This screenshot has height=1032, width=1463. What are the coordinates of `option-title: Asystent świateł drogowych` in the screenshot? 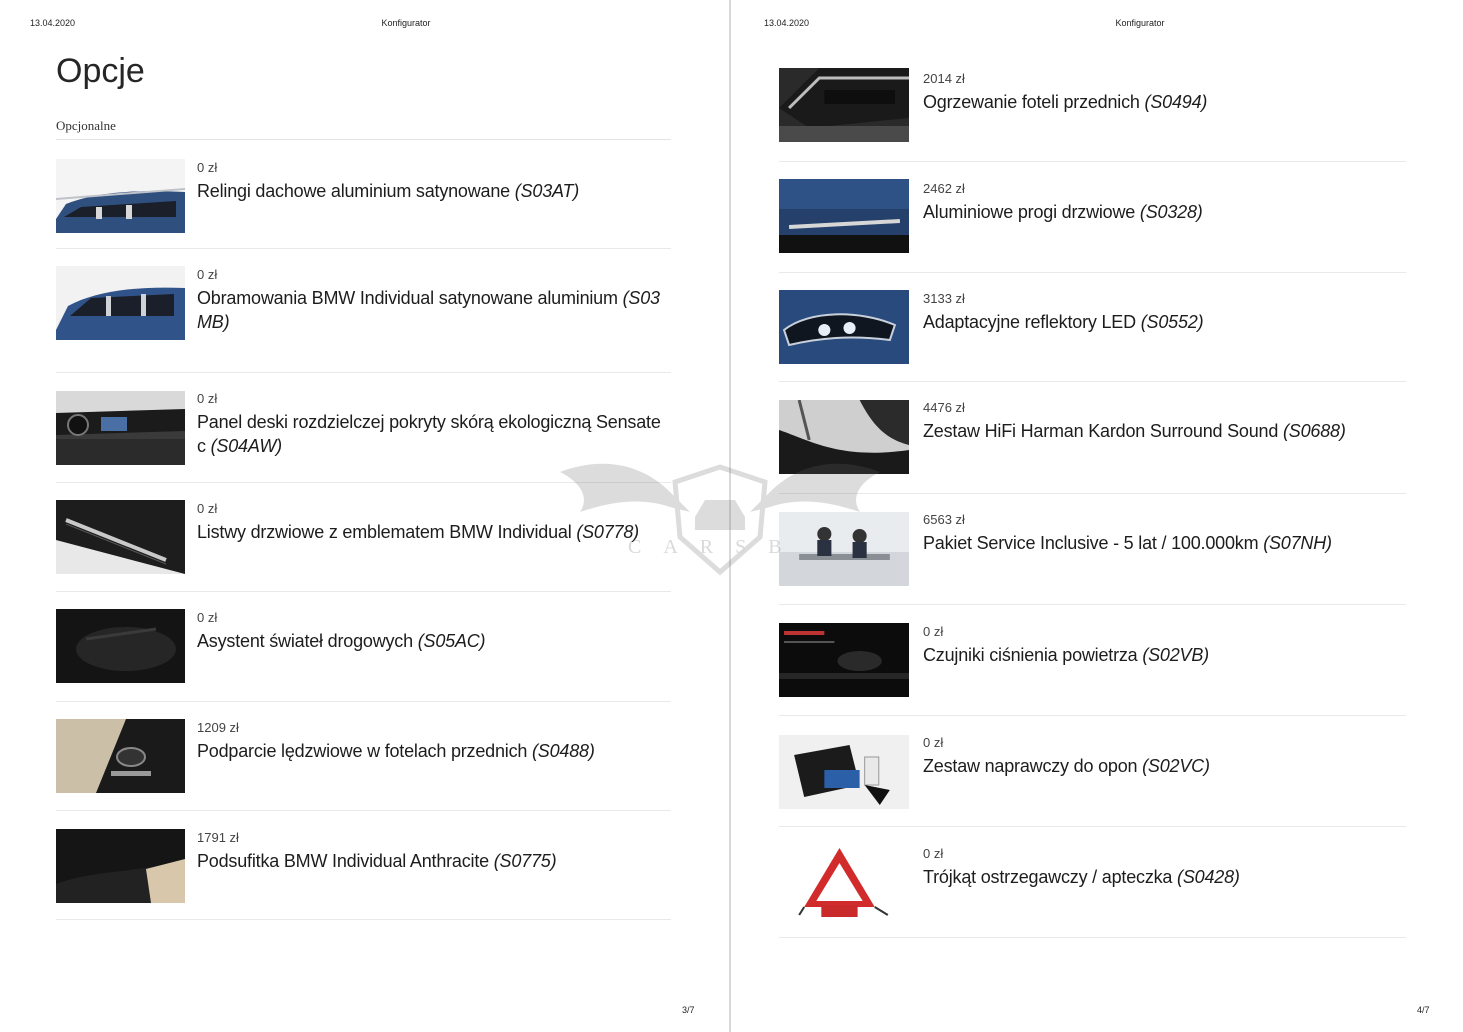 It's located at (305, 641).